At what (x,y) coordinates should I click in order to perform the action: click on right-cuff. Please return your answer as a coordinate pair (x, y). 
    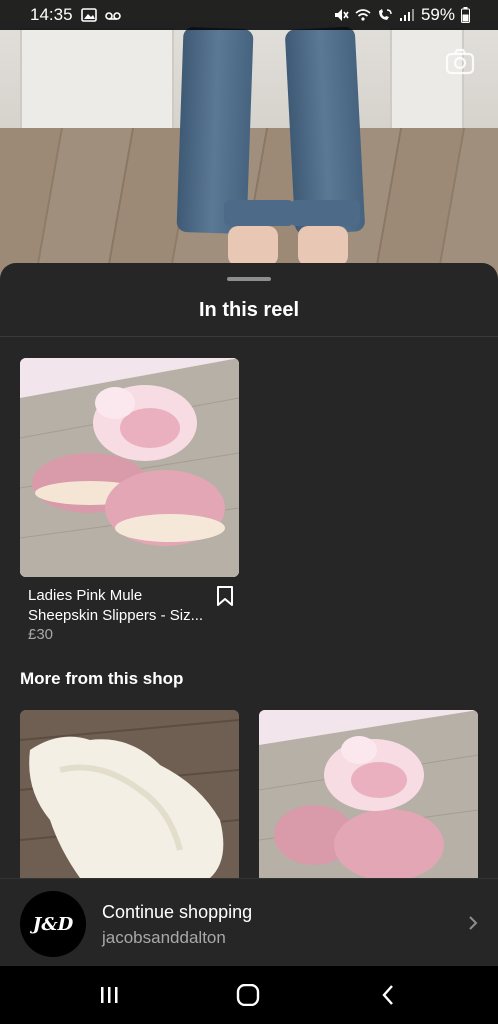
    Looking at the image, I should click on (325, 213).